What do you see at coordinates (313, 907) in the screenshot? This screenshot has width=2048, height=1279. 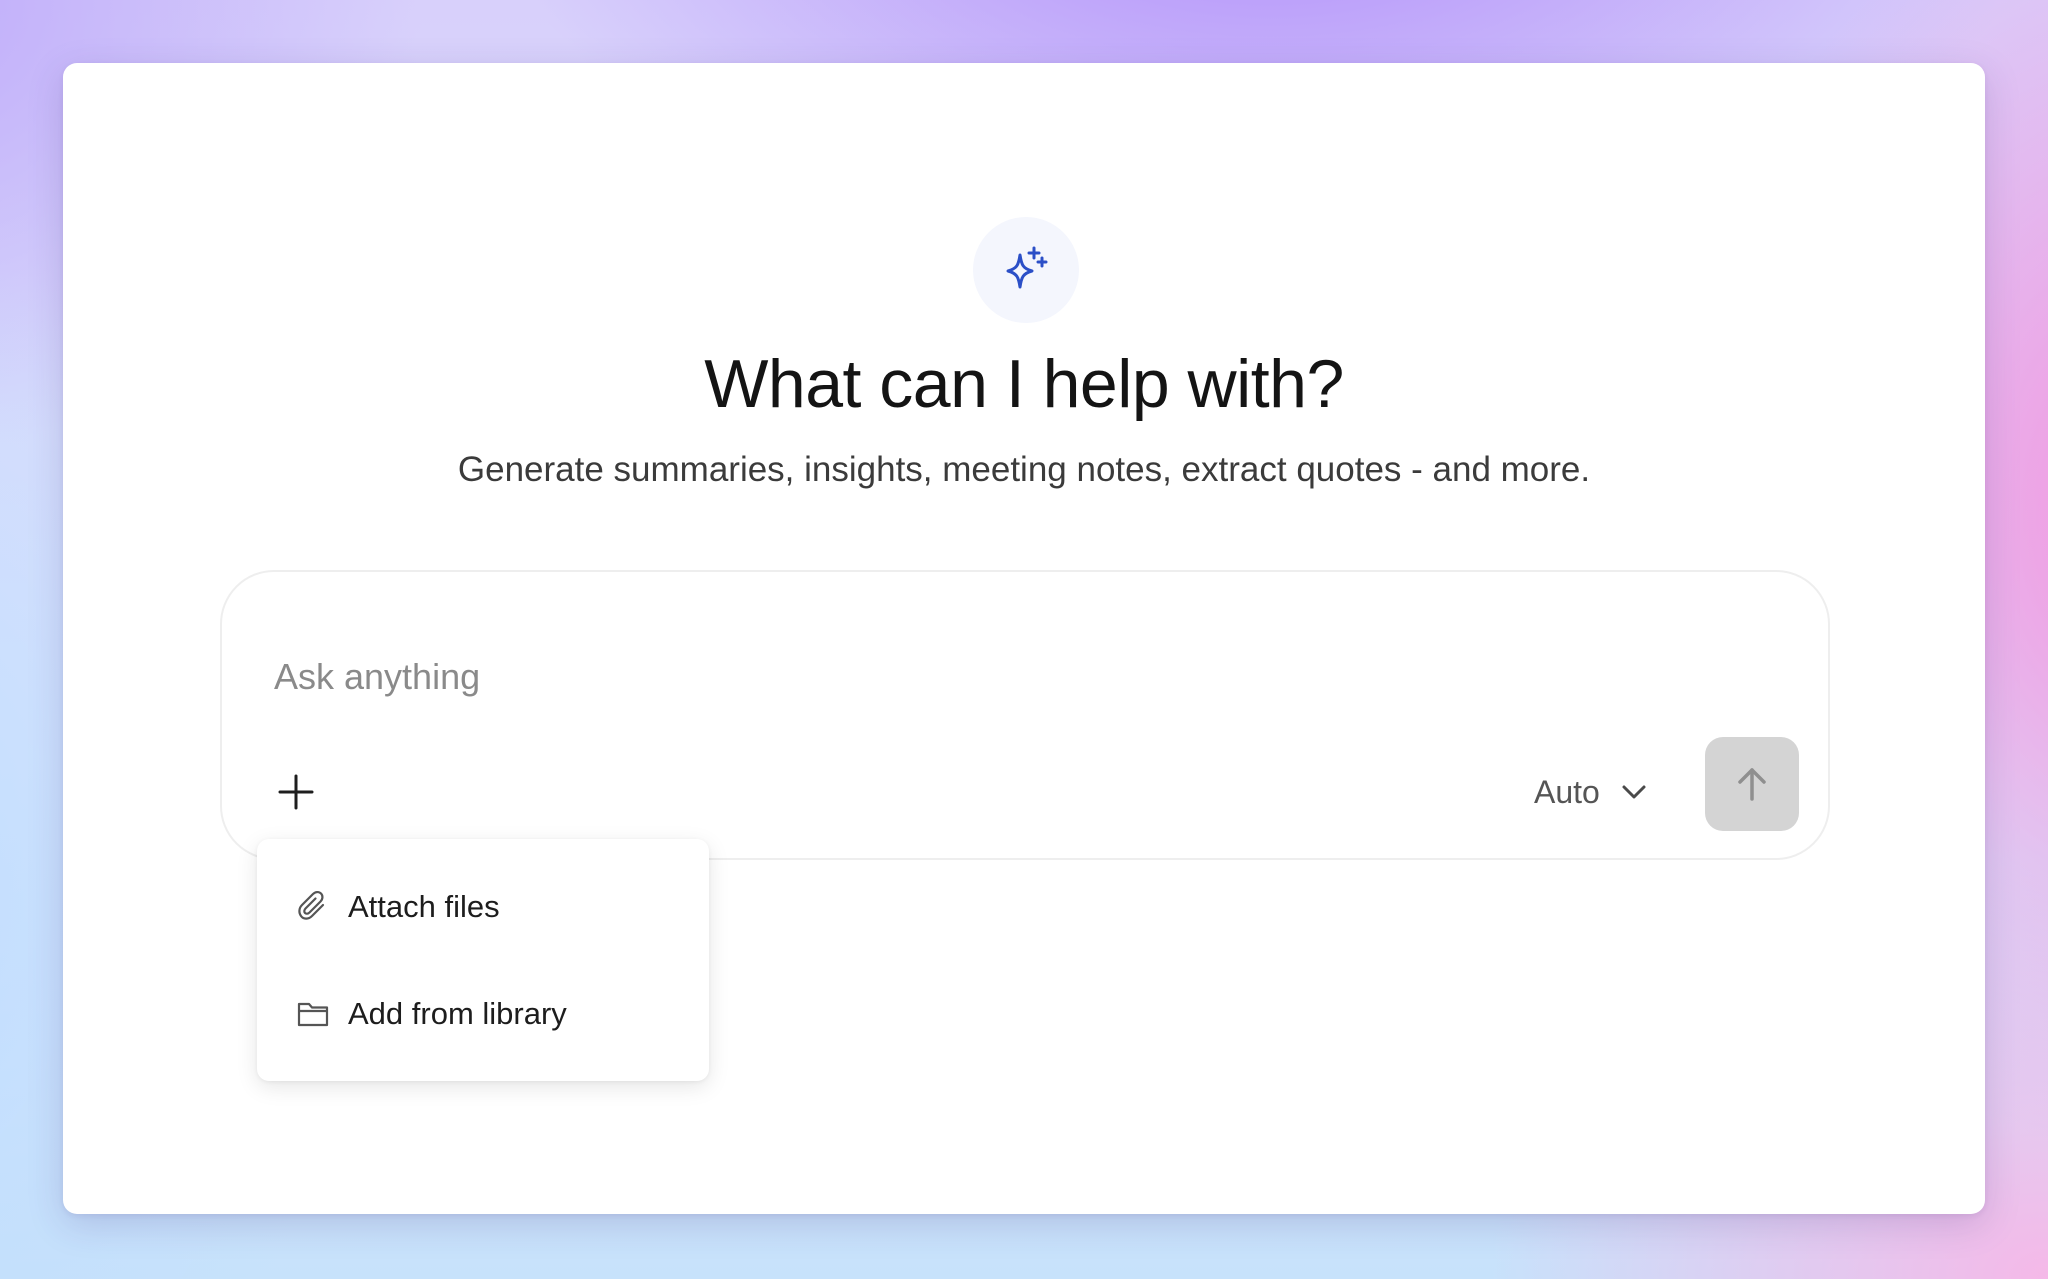 I see `paperclip-icon` at bounding box center [313, 907].